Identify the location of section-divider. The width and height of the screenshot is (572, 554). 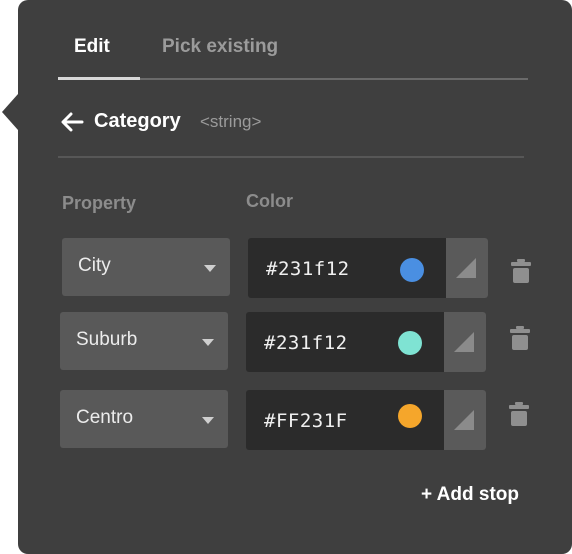
(291, 157).